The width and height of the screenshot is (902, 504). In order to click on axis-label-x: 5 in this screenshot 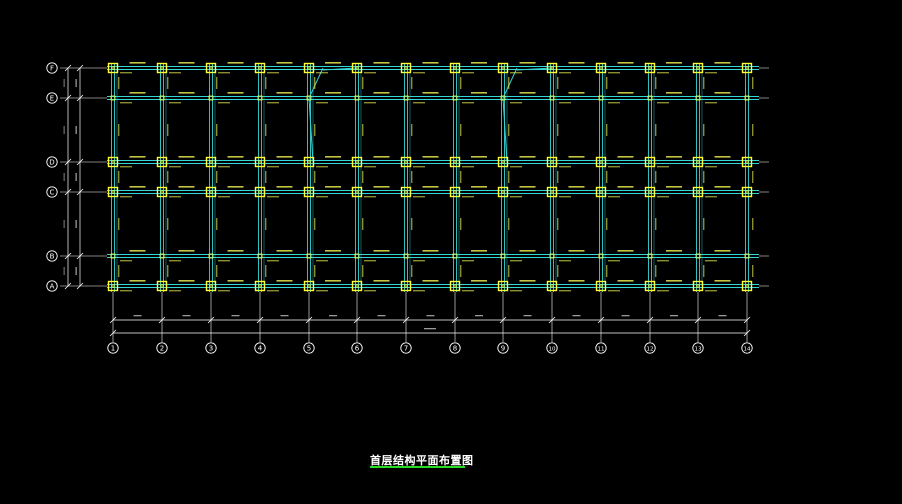, I will do `click(309, 349)`.